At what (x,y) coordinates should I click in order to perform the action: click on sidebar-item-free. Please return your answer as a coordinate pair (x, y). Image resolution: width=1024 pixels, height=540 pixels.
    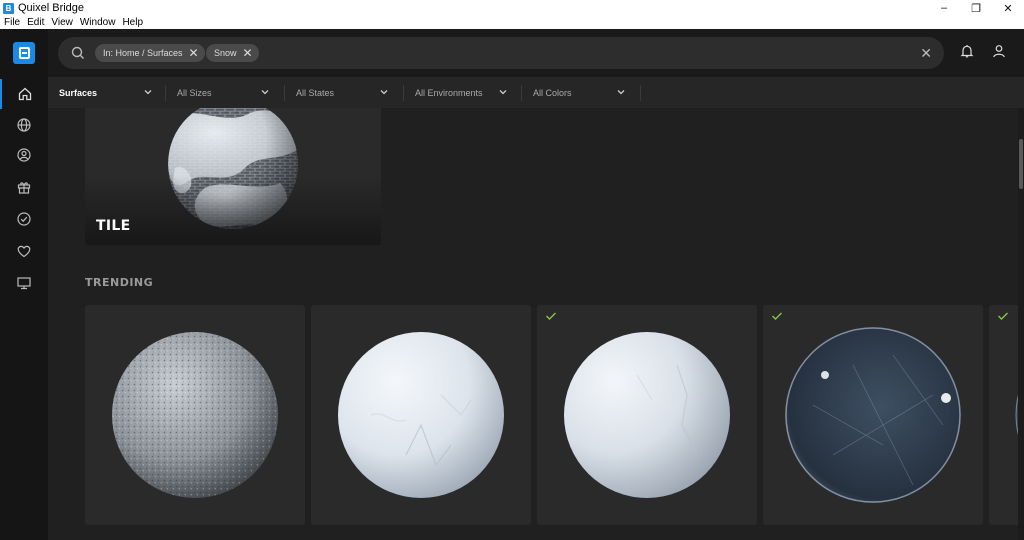
    Looking at the image, I should click on (24, 187).